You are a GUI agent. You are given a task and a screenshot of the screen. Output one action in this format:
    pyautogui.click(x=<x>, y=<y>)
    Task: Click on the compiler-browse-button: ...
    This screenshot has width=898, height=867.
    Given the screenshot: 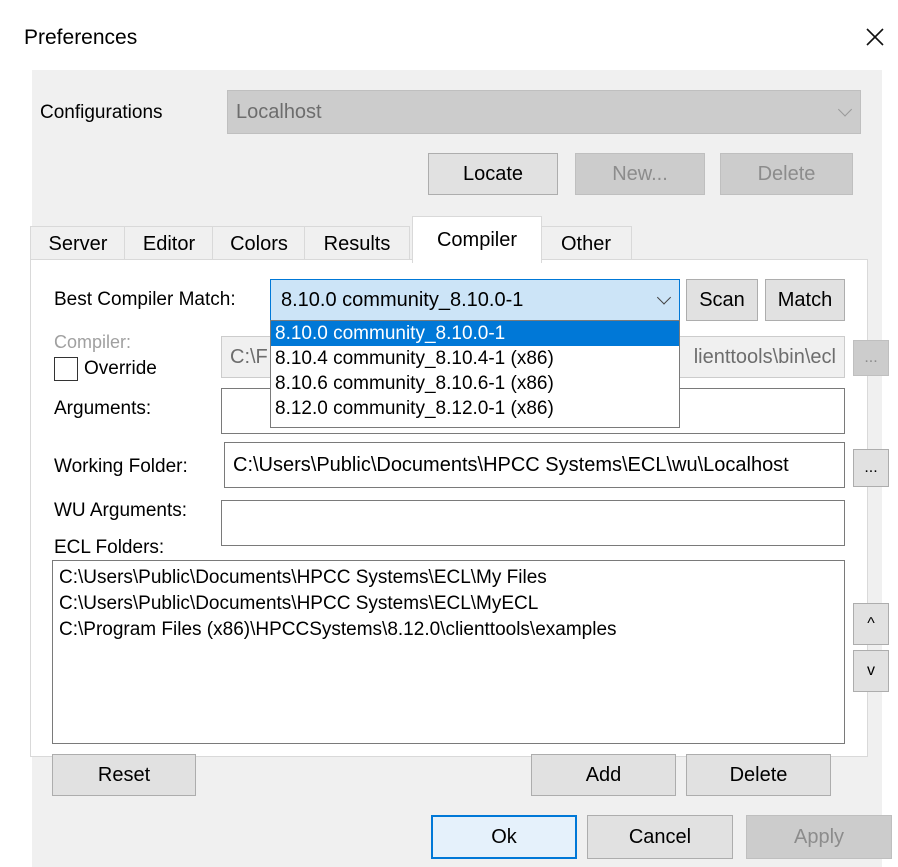 What is the action you would take?
    pyautogui.click(x=871, y=358)
    